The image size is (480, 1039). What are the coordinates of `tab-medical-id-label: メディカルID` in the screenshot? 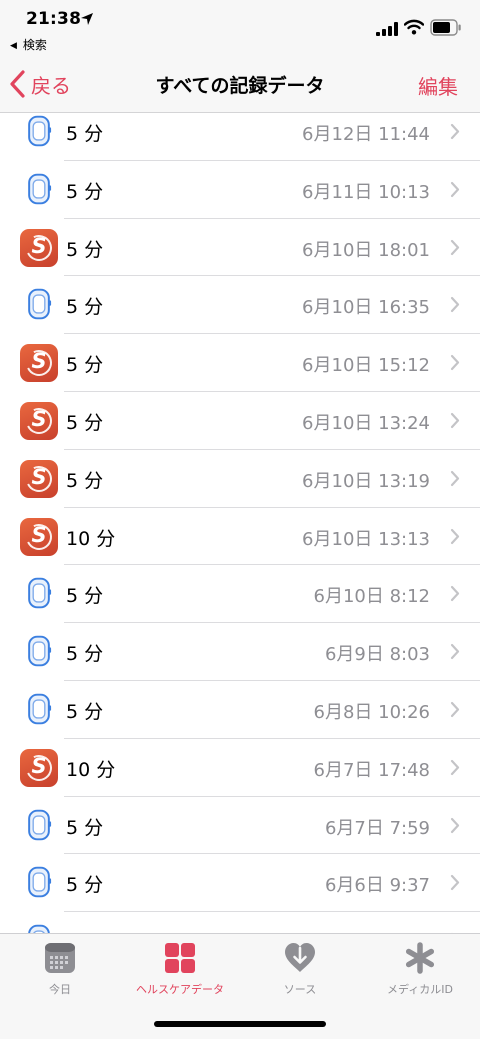 It's located at (420, 989).